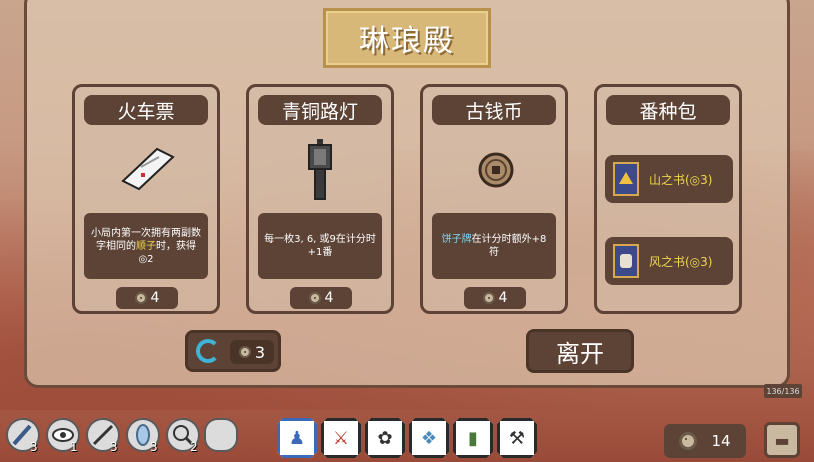  What do you see at coordinates (320, 169) in the screenshot?
I see `bronze-lamp-icon` at bounding box center [320, 169].